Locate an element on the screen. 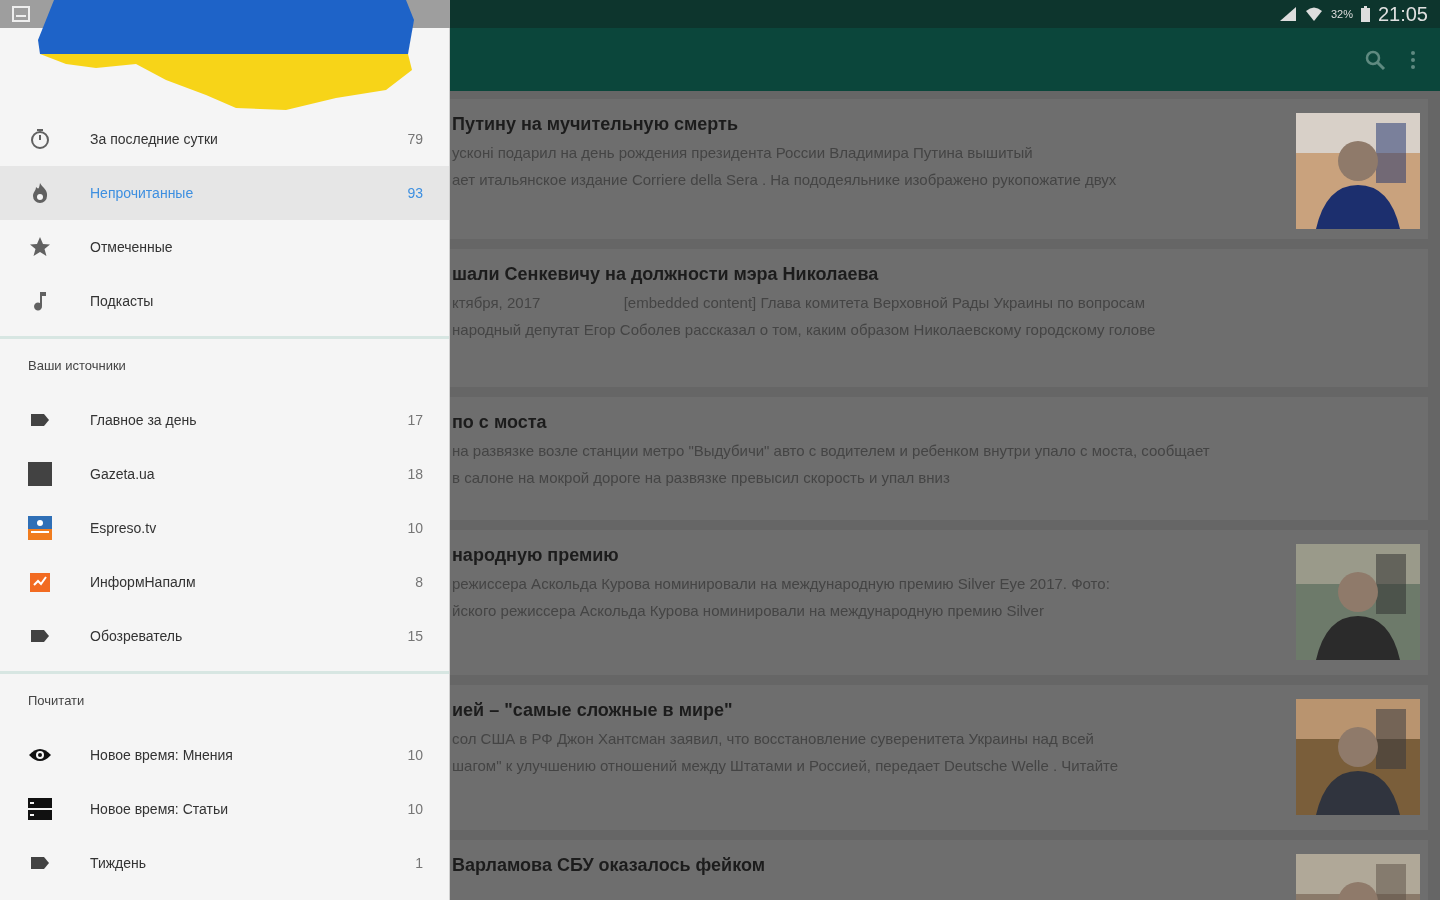  item-count: 93 is located at coordinates (415, 193).